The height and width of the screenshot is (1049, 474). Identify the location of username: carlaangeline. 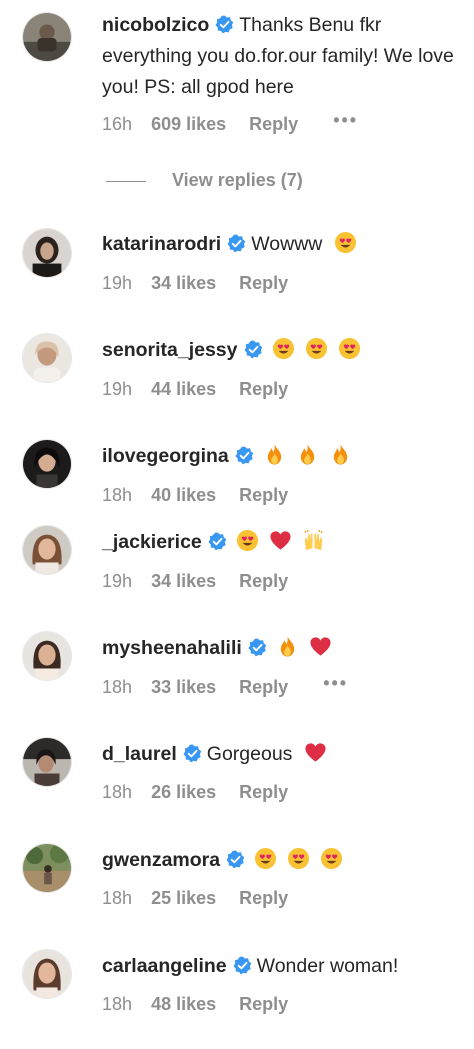
(164, 966).